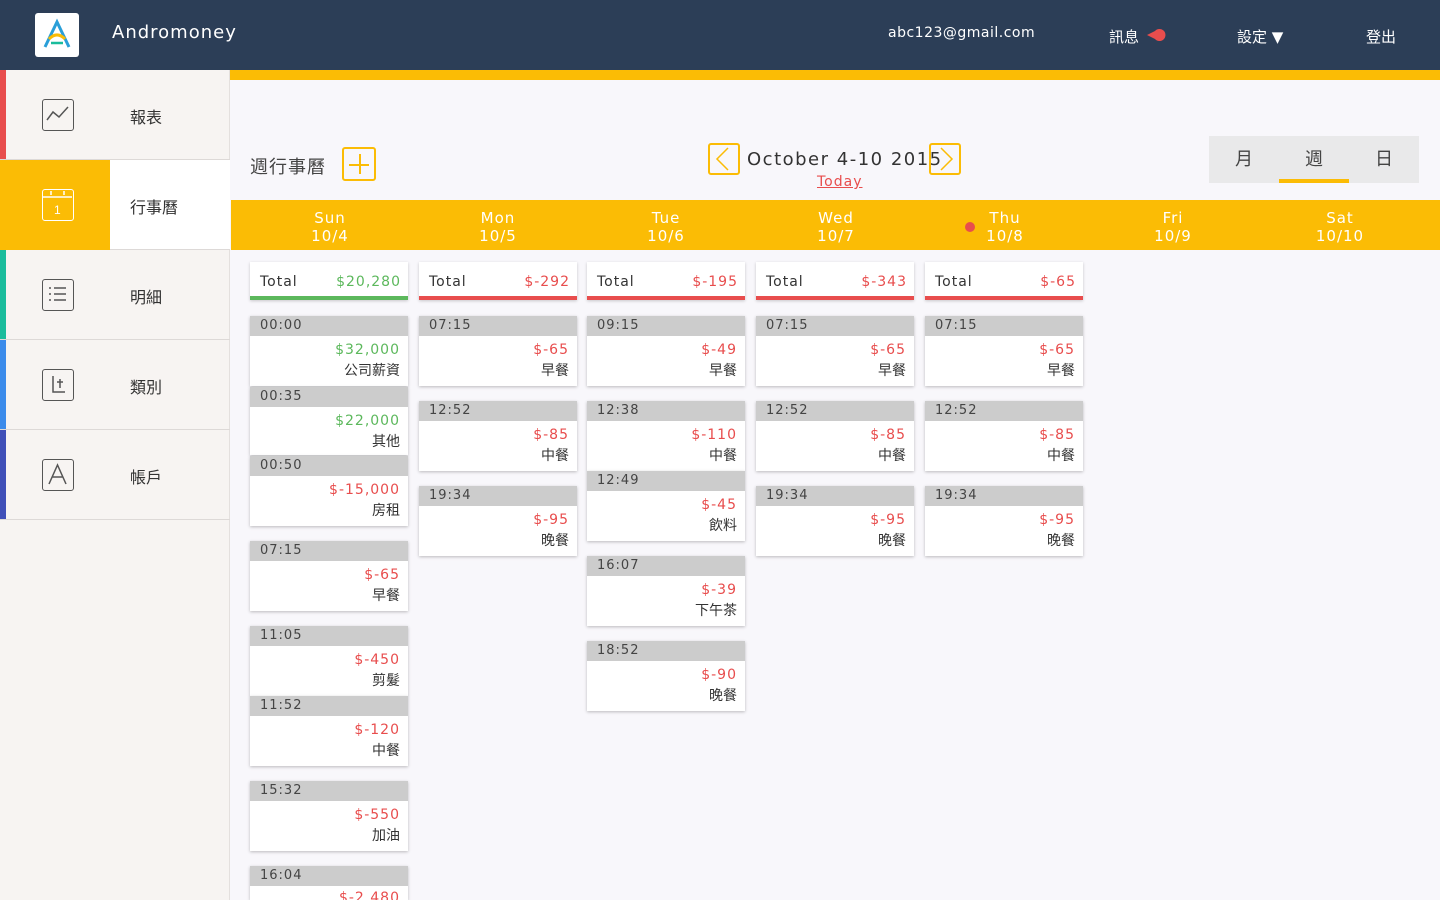 The image size is (1440, 900). Describe the element at coordinates (716, 611) in the screenshot. I see `entry-category: 下午茶` at that location.